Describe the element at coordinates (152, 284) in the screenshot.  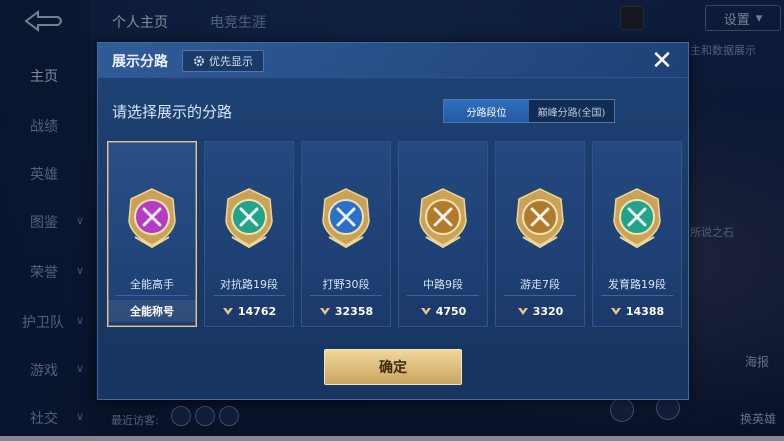
I see `lane-card-name: 全能高手` at that location.